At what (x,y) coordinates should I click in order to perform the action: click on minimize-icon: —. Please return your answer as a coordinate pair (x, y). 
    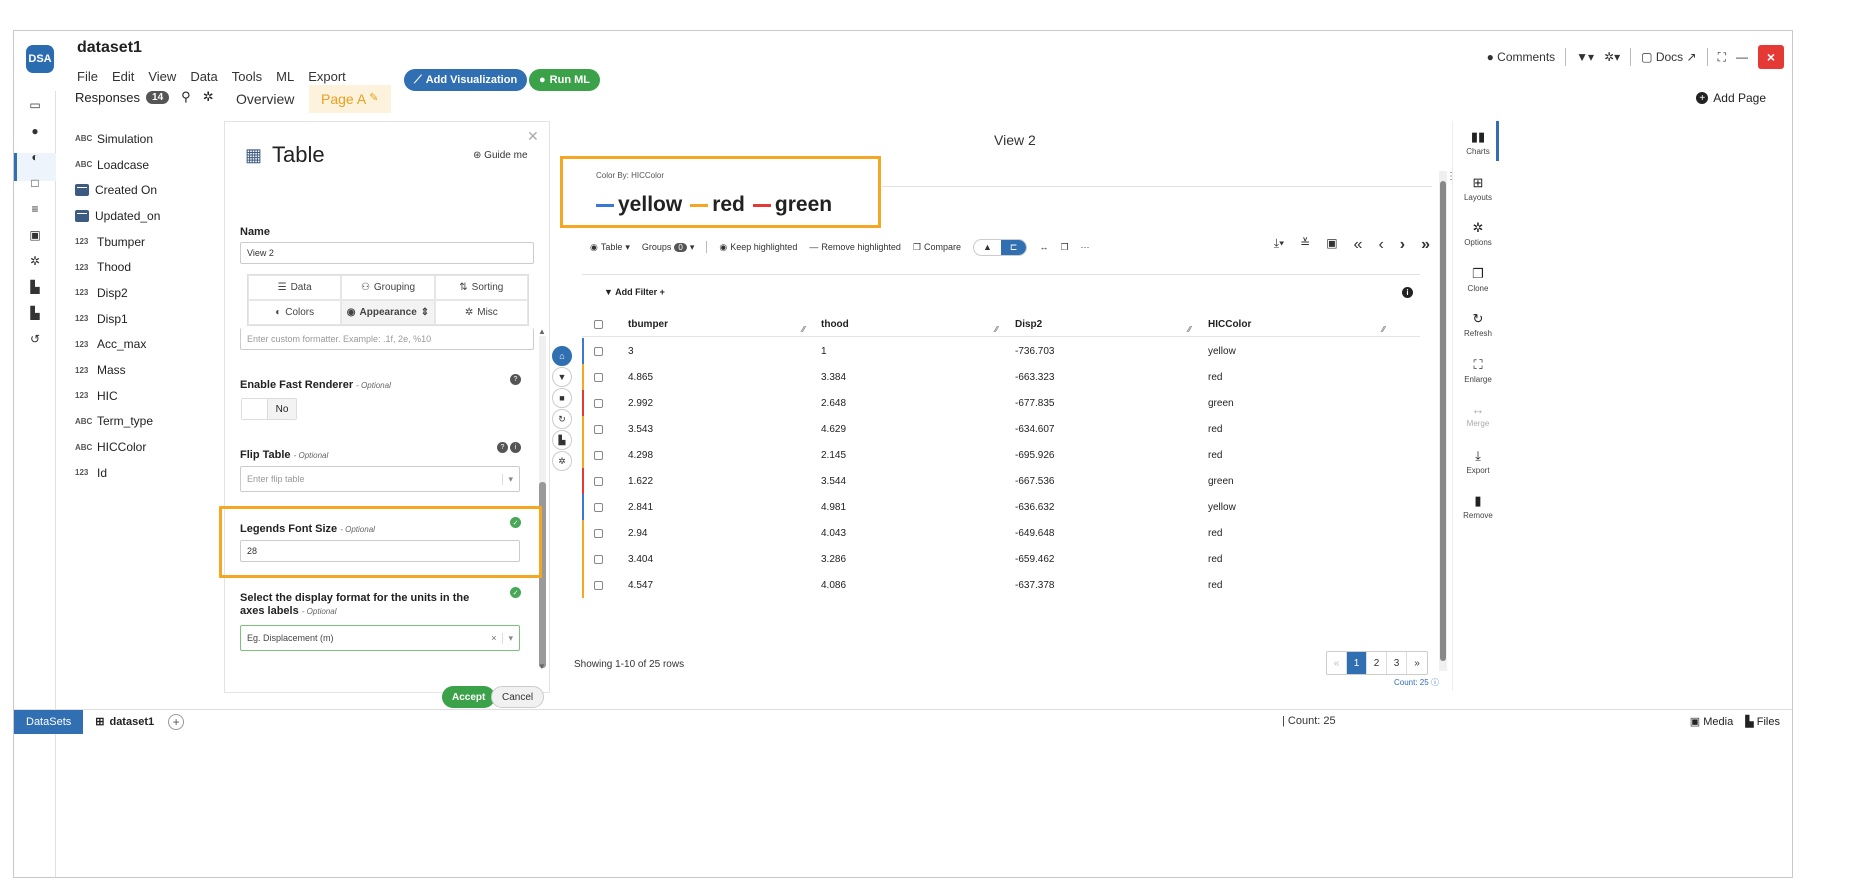
    Looking at the image, I should click on (1742, 57).